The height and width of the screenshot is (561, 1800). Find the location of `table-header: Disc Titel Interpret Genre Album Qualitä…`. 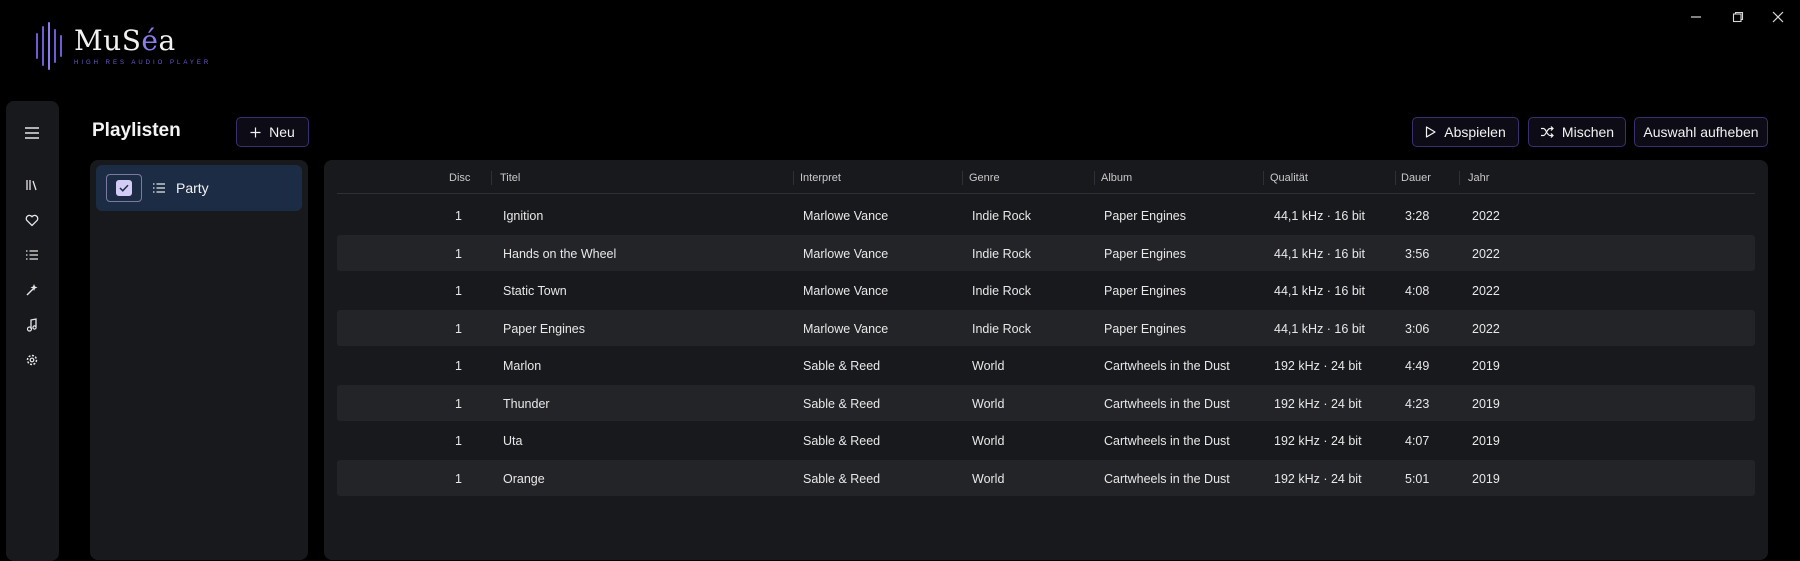

table-header: Disc Titel Interpret Genre Album Qualitä… is located at coordinates (1046, 177).